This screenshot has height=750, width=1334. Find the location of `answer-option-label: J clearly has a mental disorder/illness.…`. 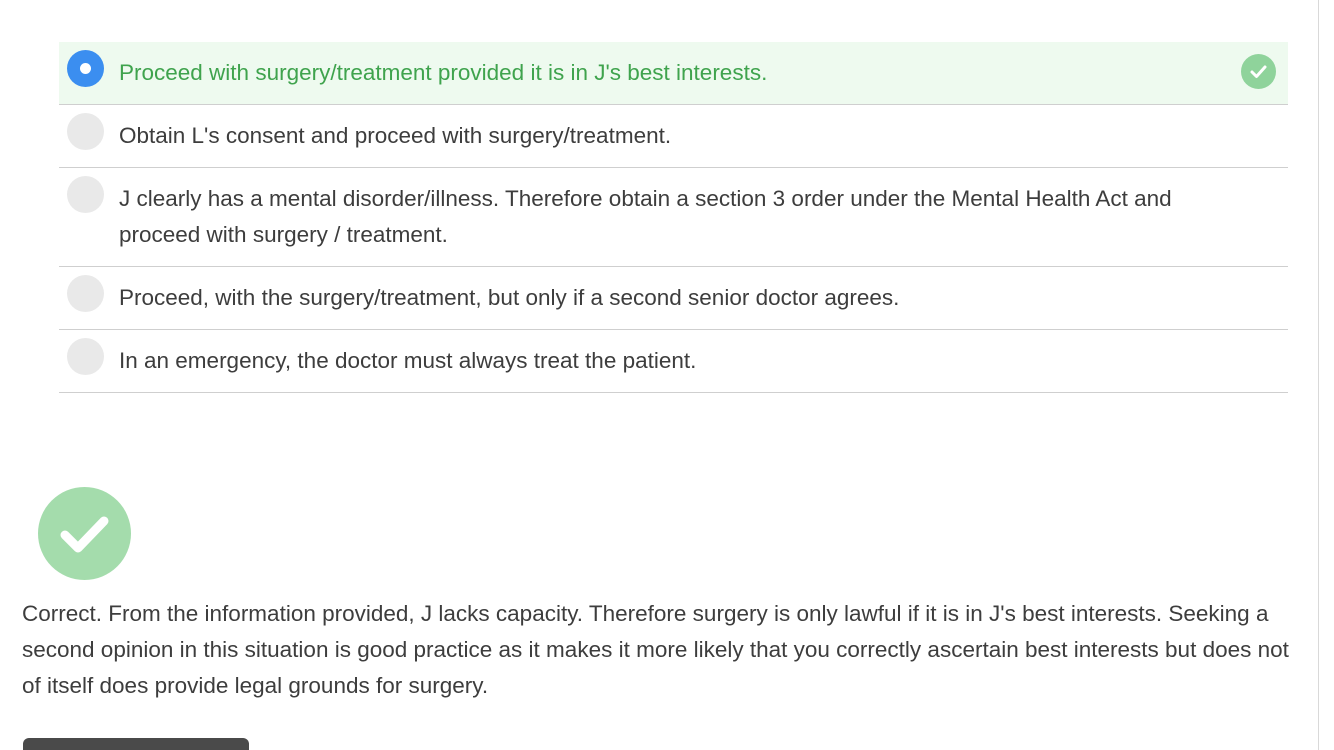

answer-option-label: J clearly has a mental disorder/illness.… is located at coordinates (645, 216).